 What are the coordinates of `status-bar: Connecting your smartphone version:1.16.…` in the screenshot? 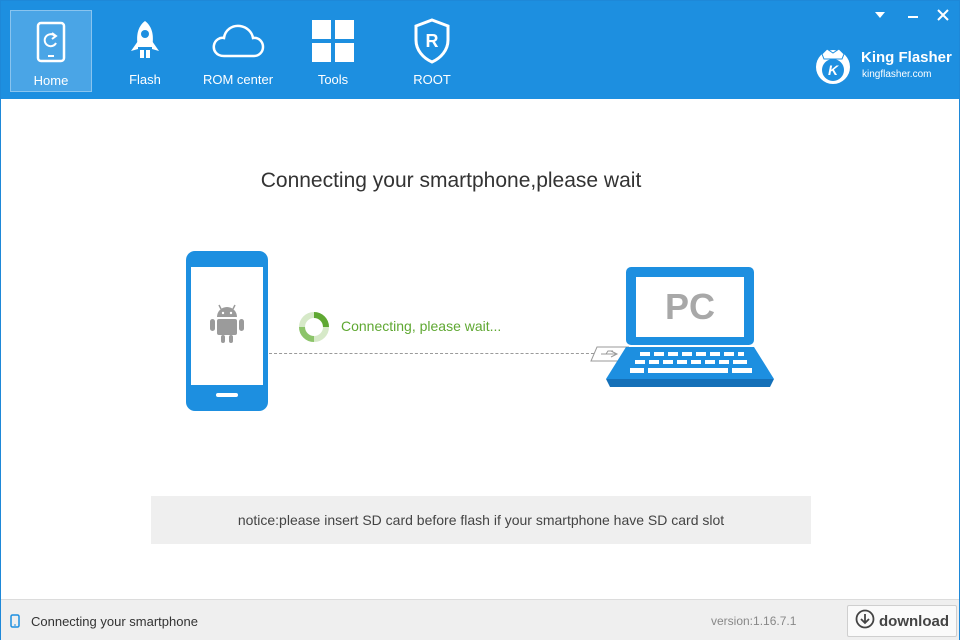 It's located at (480, 619).